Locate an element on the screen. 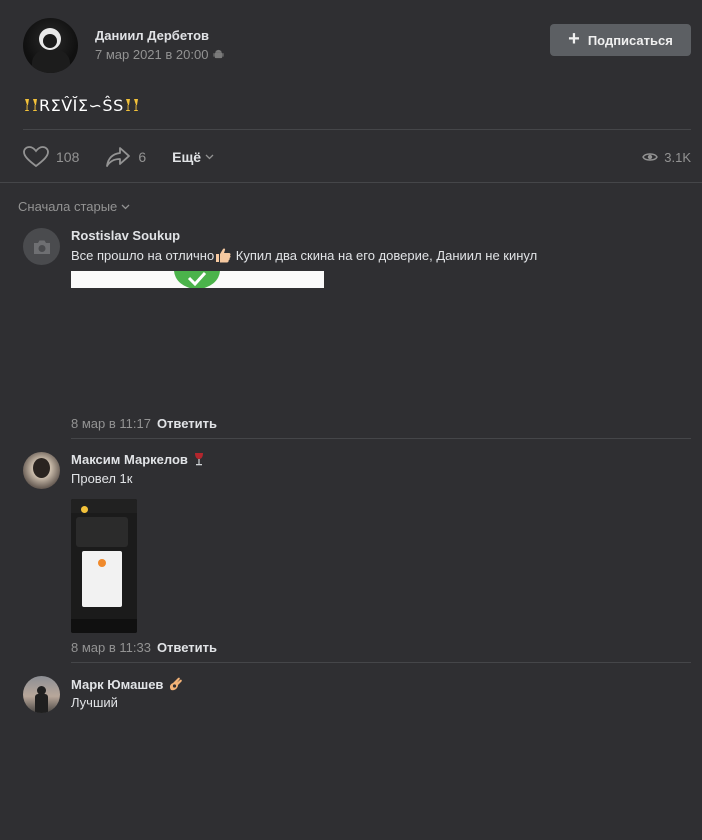 Image resolution: width=702 pixels, height=840 pixels. views-counter: 3.1K is located at coordinates (666, 157).